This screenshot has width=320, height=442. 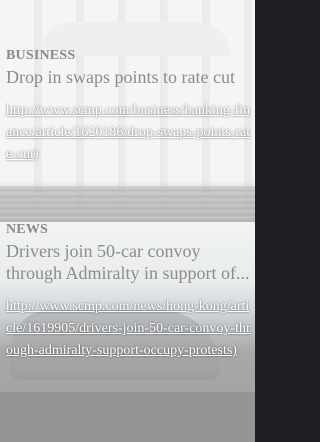 What do you see at coordinates (27, 229) in the screenshot?
I see `article-category: NEWS` at bounding box center [27, 229].